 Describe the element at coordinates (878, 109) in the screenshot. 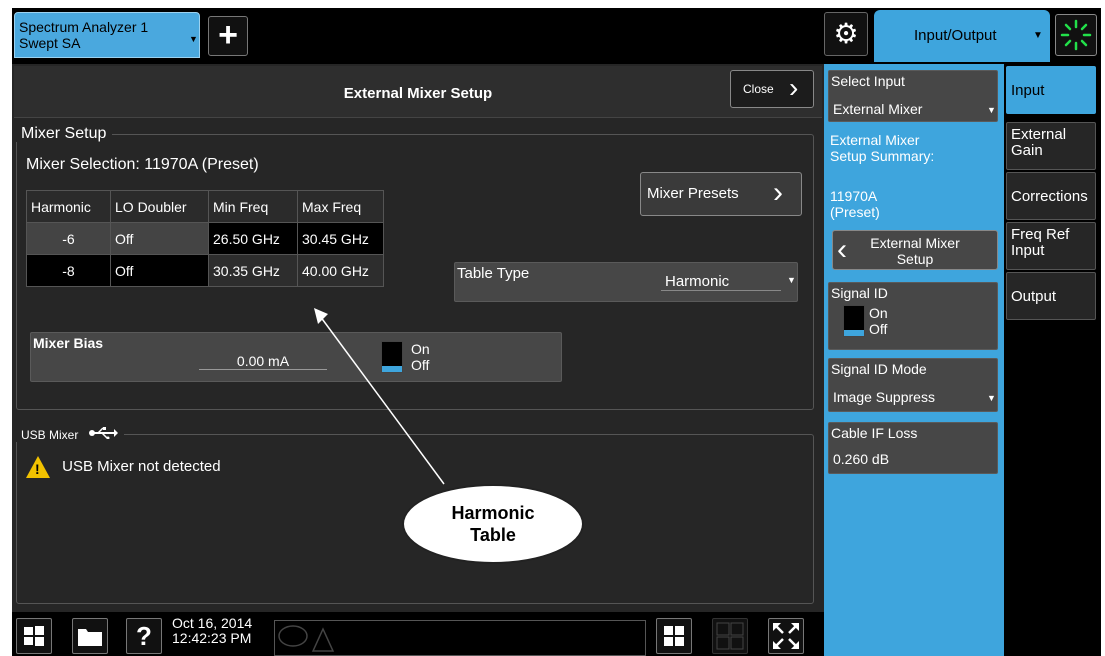

I see `select-input-value: External Mixer` at that location.